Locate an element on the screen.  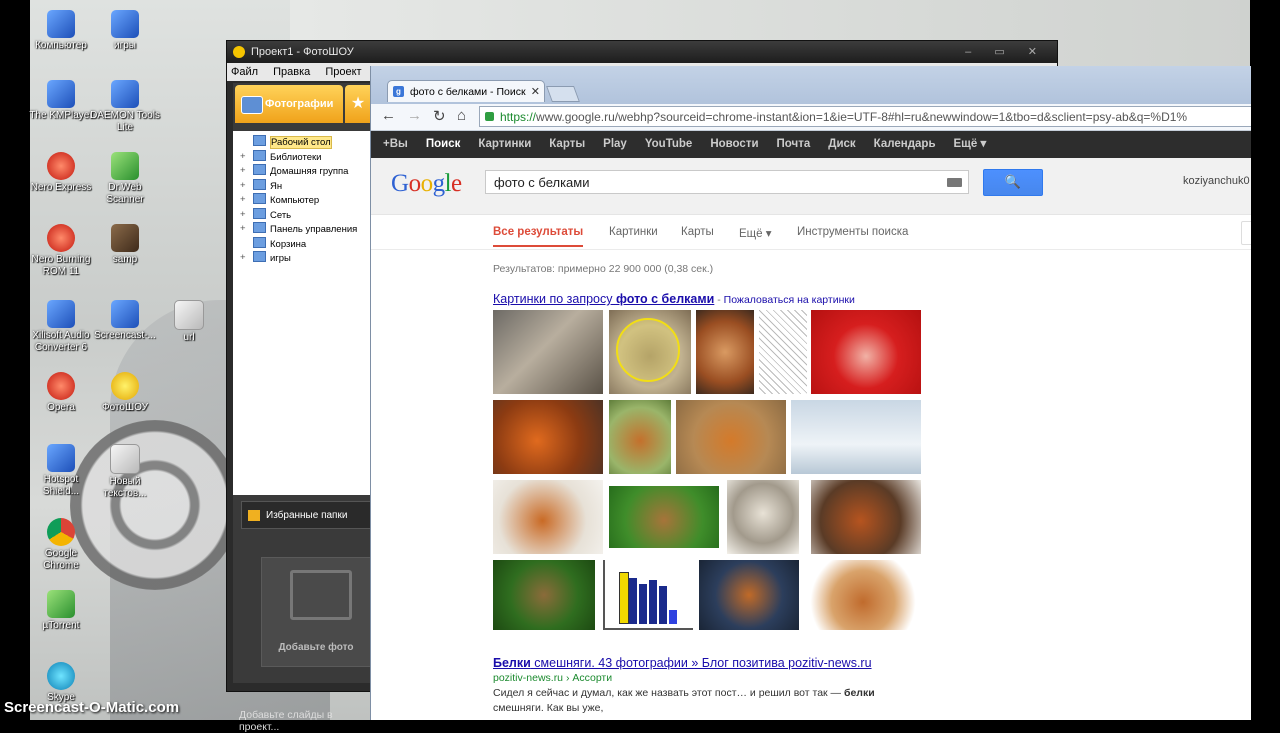
skype-icon is located at coordinates (61, 676).